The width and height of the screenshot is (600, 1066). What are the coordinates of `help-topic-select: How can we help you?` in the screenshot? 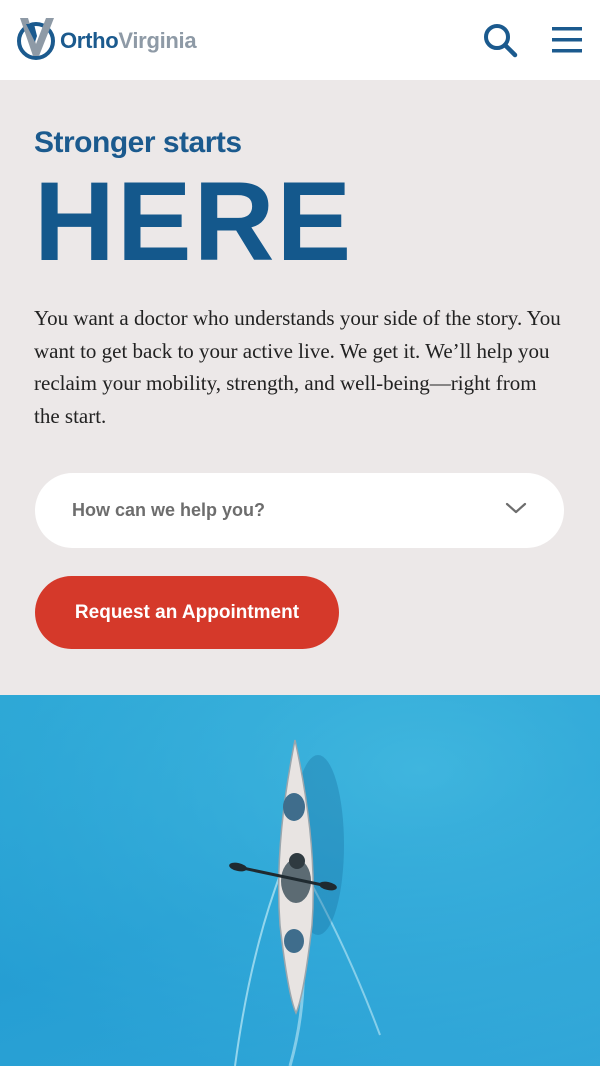 It's located at (299, 510).